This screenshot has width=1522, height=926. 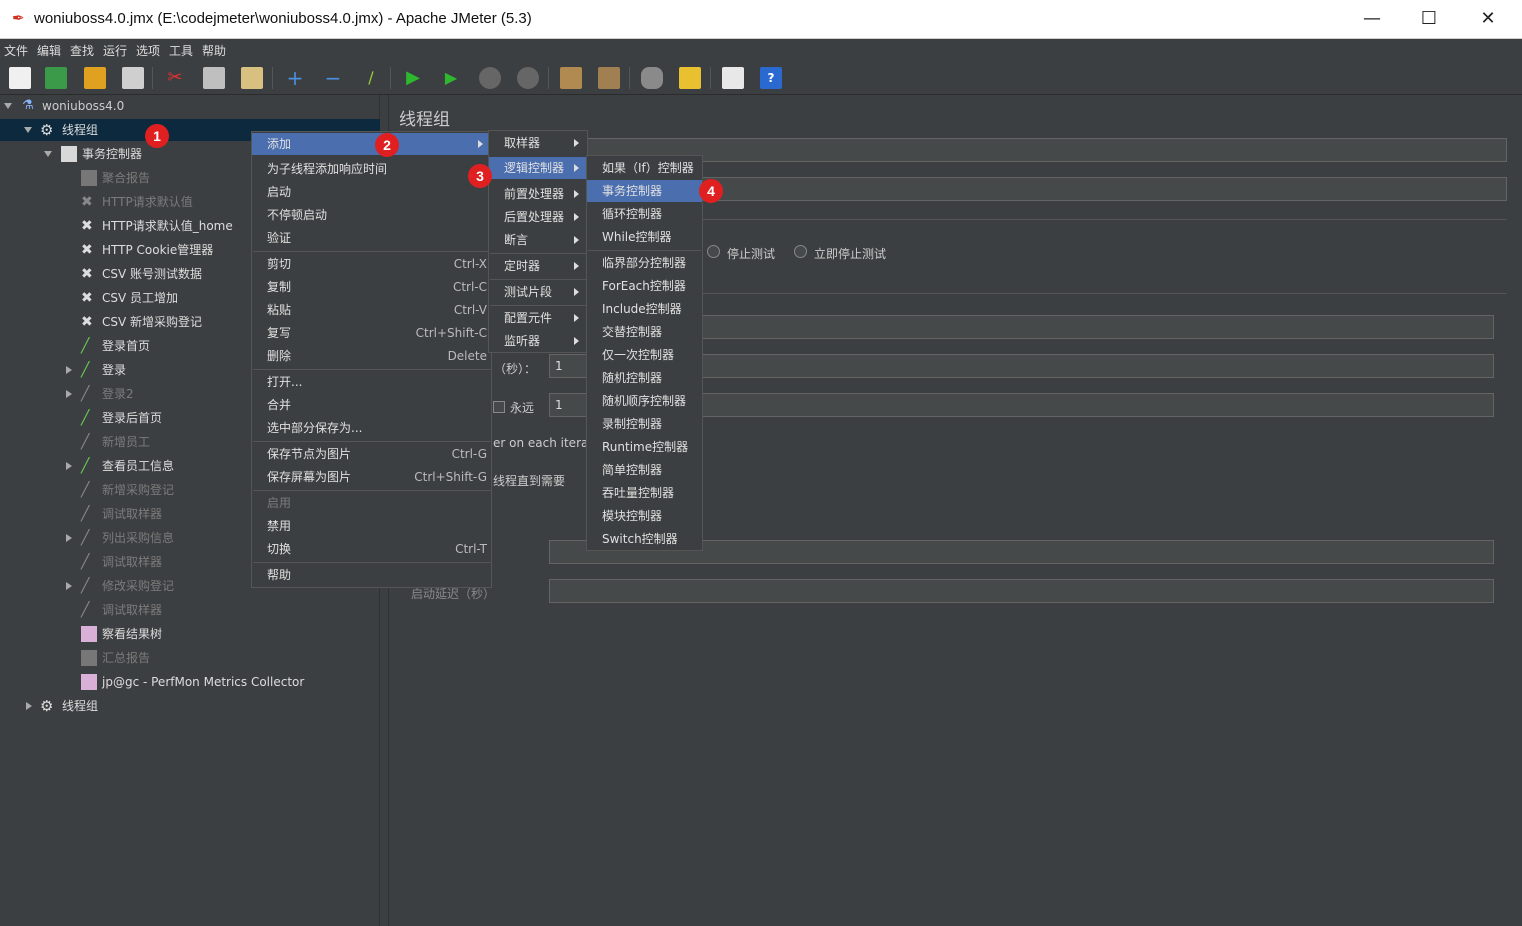 What do you see at coordinates (690, 78) in the screenshot?
I see `reset-search-icon` at bounding box center [690, 78].